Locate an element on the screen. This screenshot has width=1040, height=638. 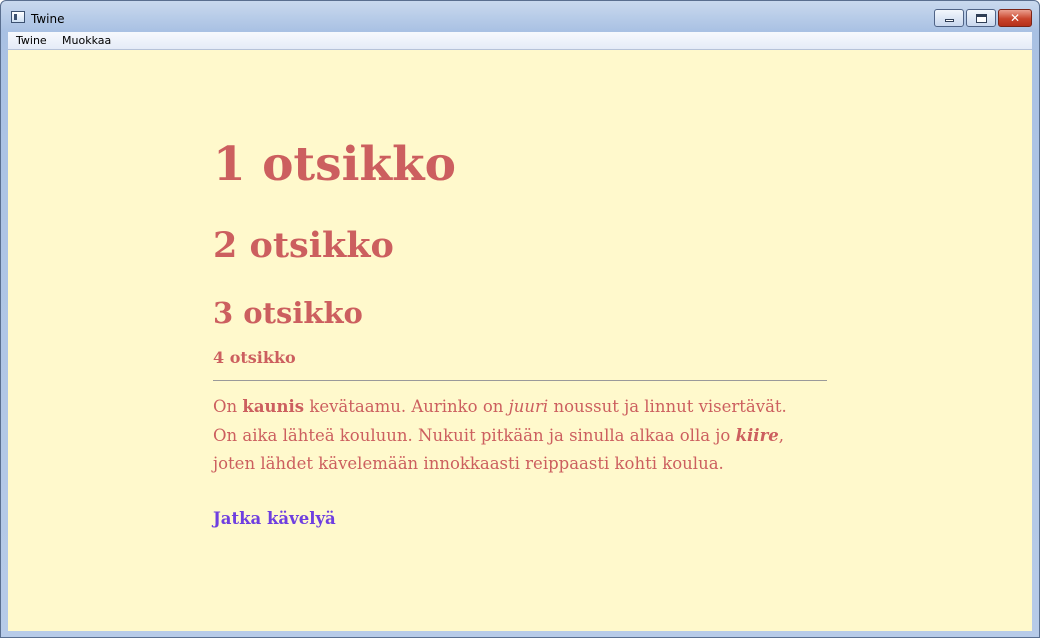
menu-muokkaa: Muokkaa is located at coordinates (86, 40).